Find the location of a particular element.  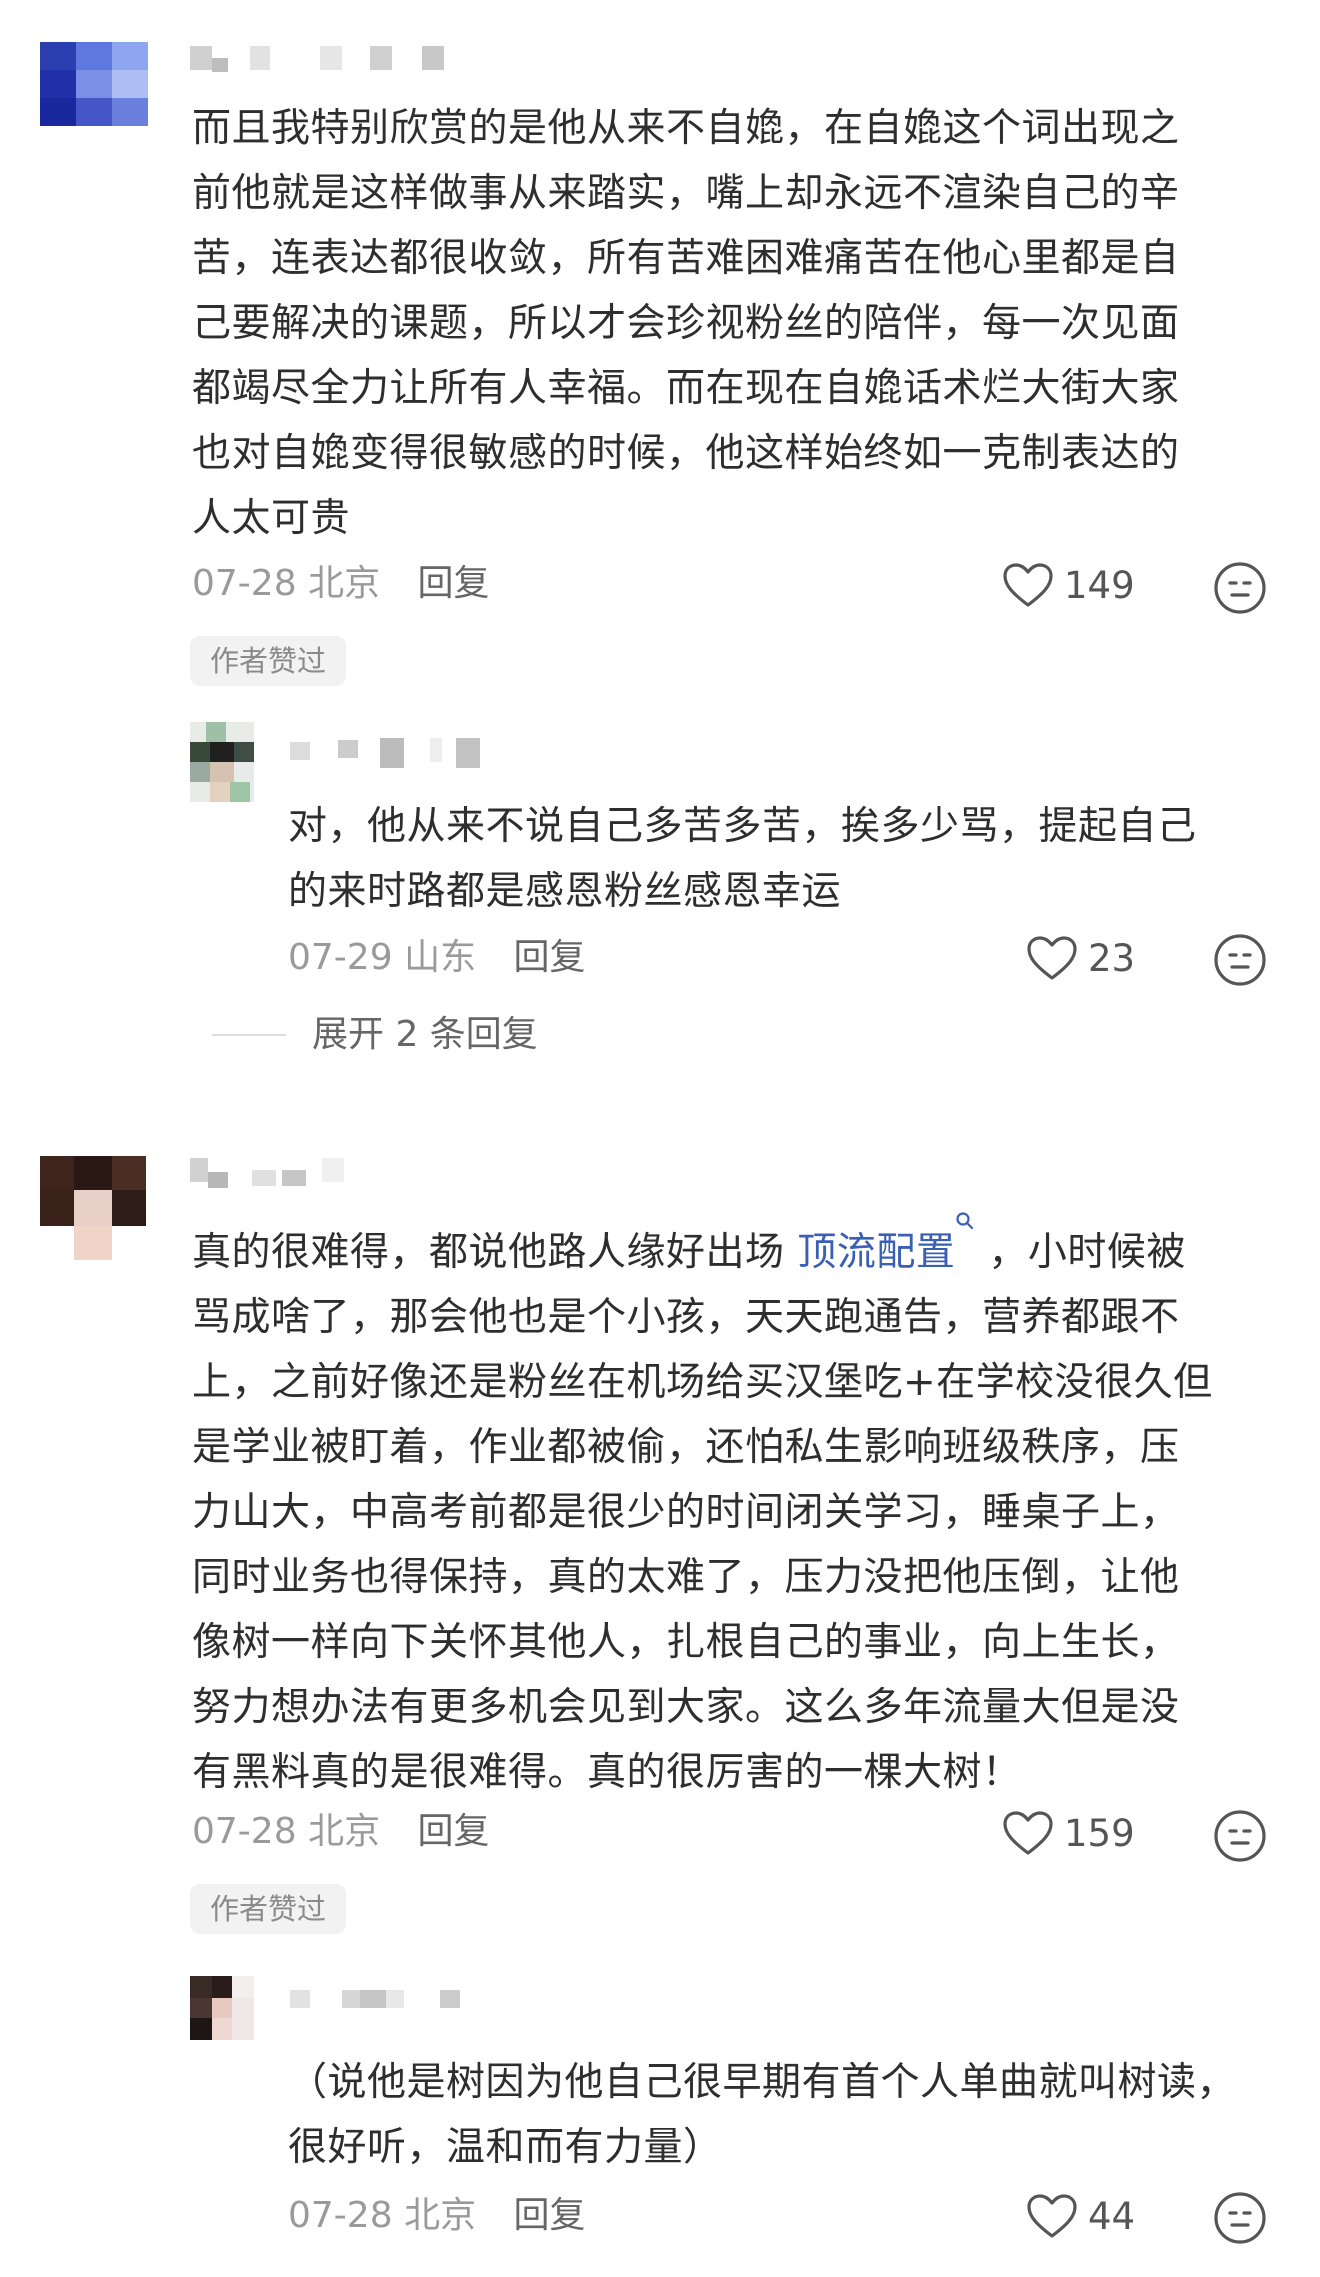

like-count: 149 is located at coordinates (1099, 585).